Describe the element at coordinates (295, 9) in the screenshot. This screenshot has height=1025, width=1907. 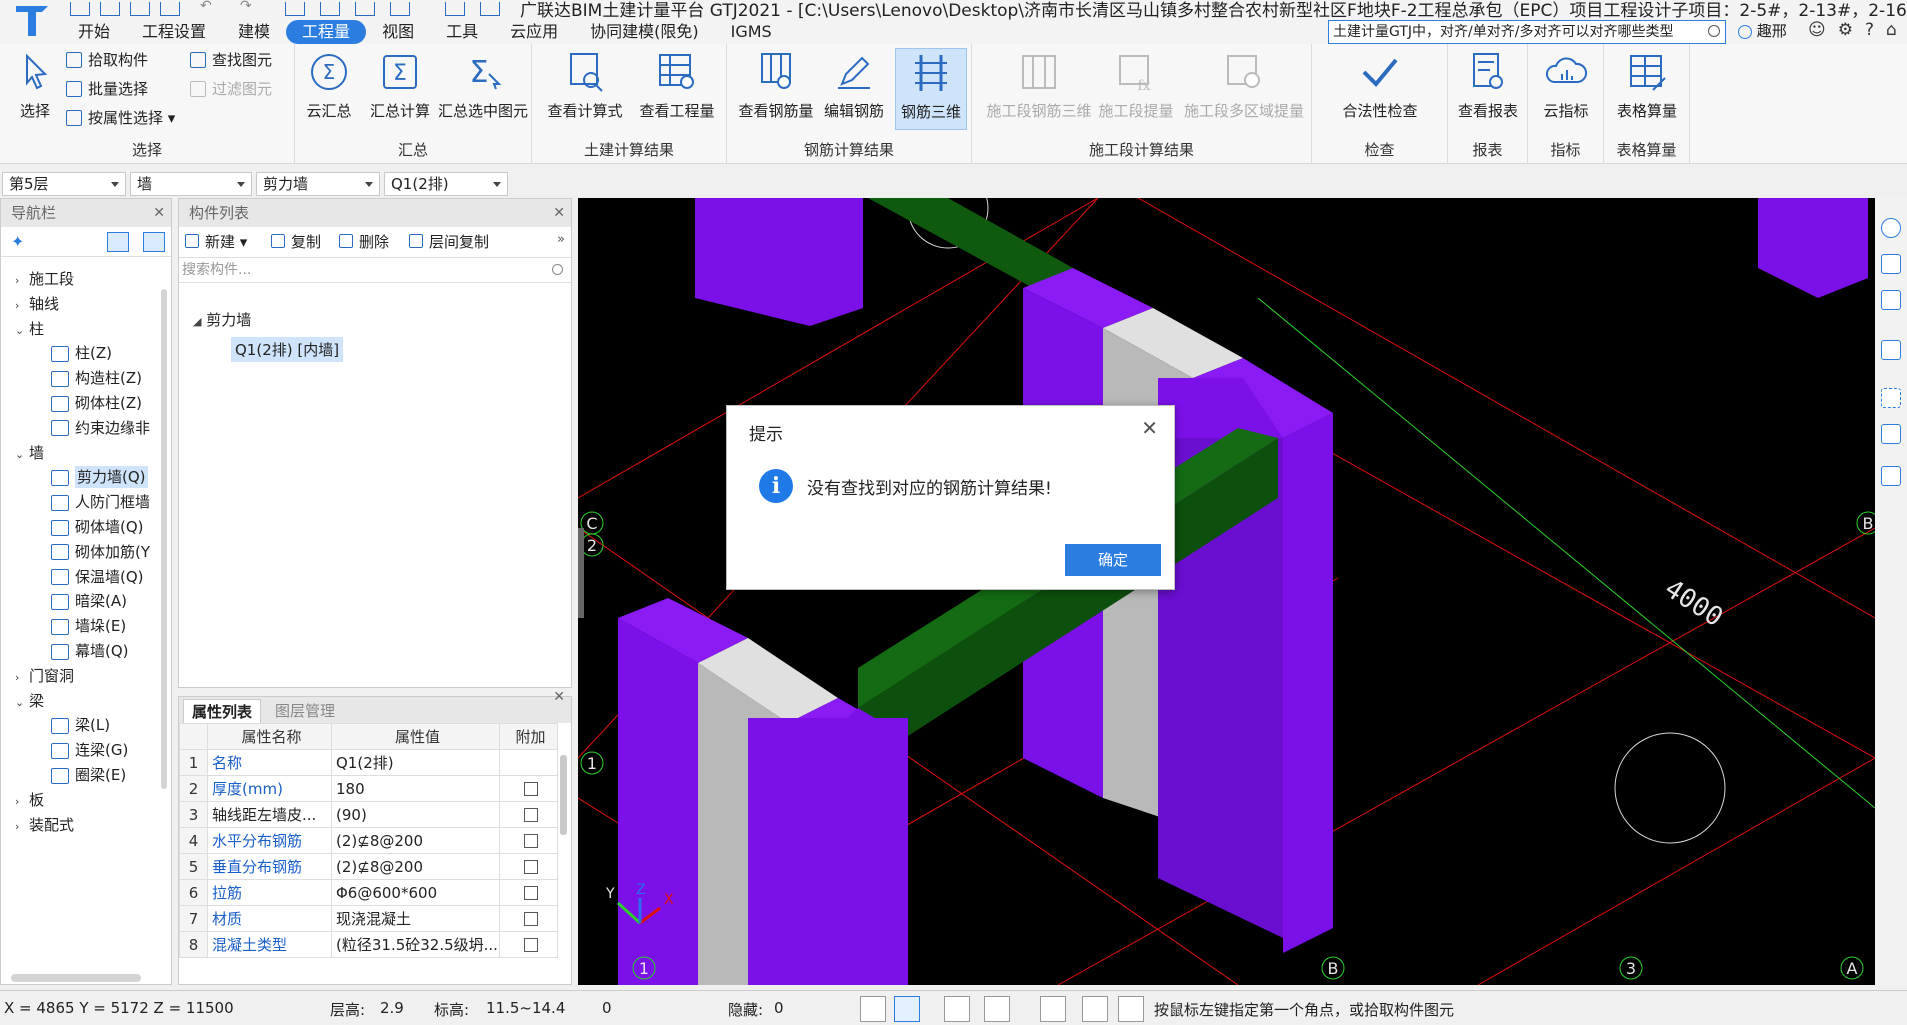
I see `sum-icon` at that location.